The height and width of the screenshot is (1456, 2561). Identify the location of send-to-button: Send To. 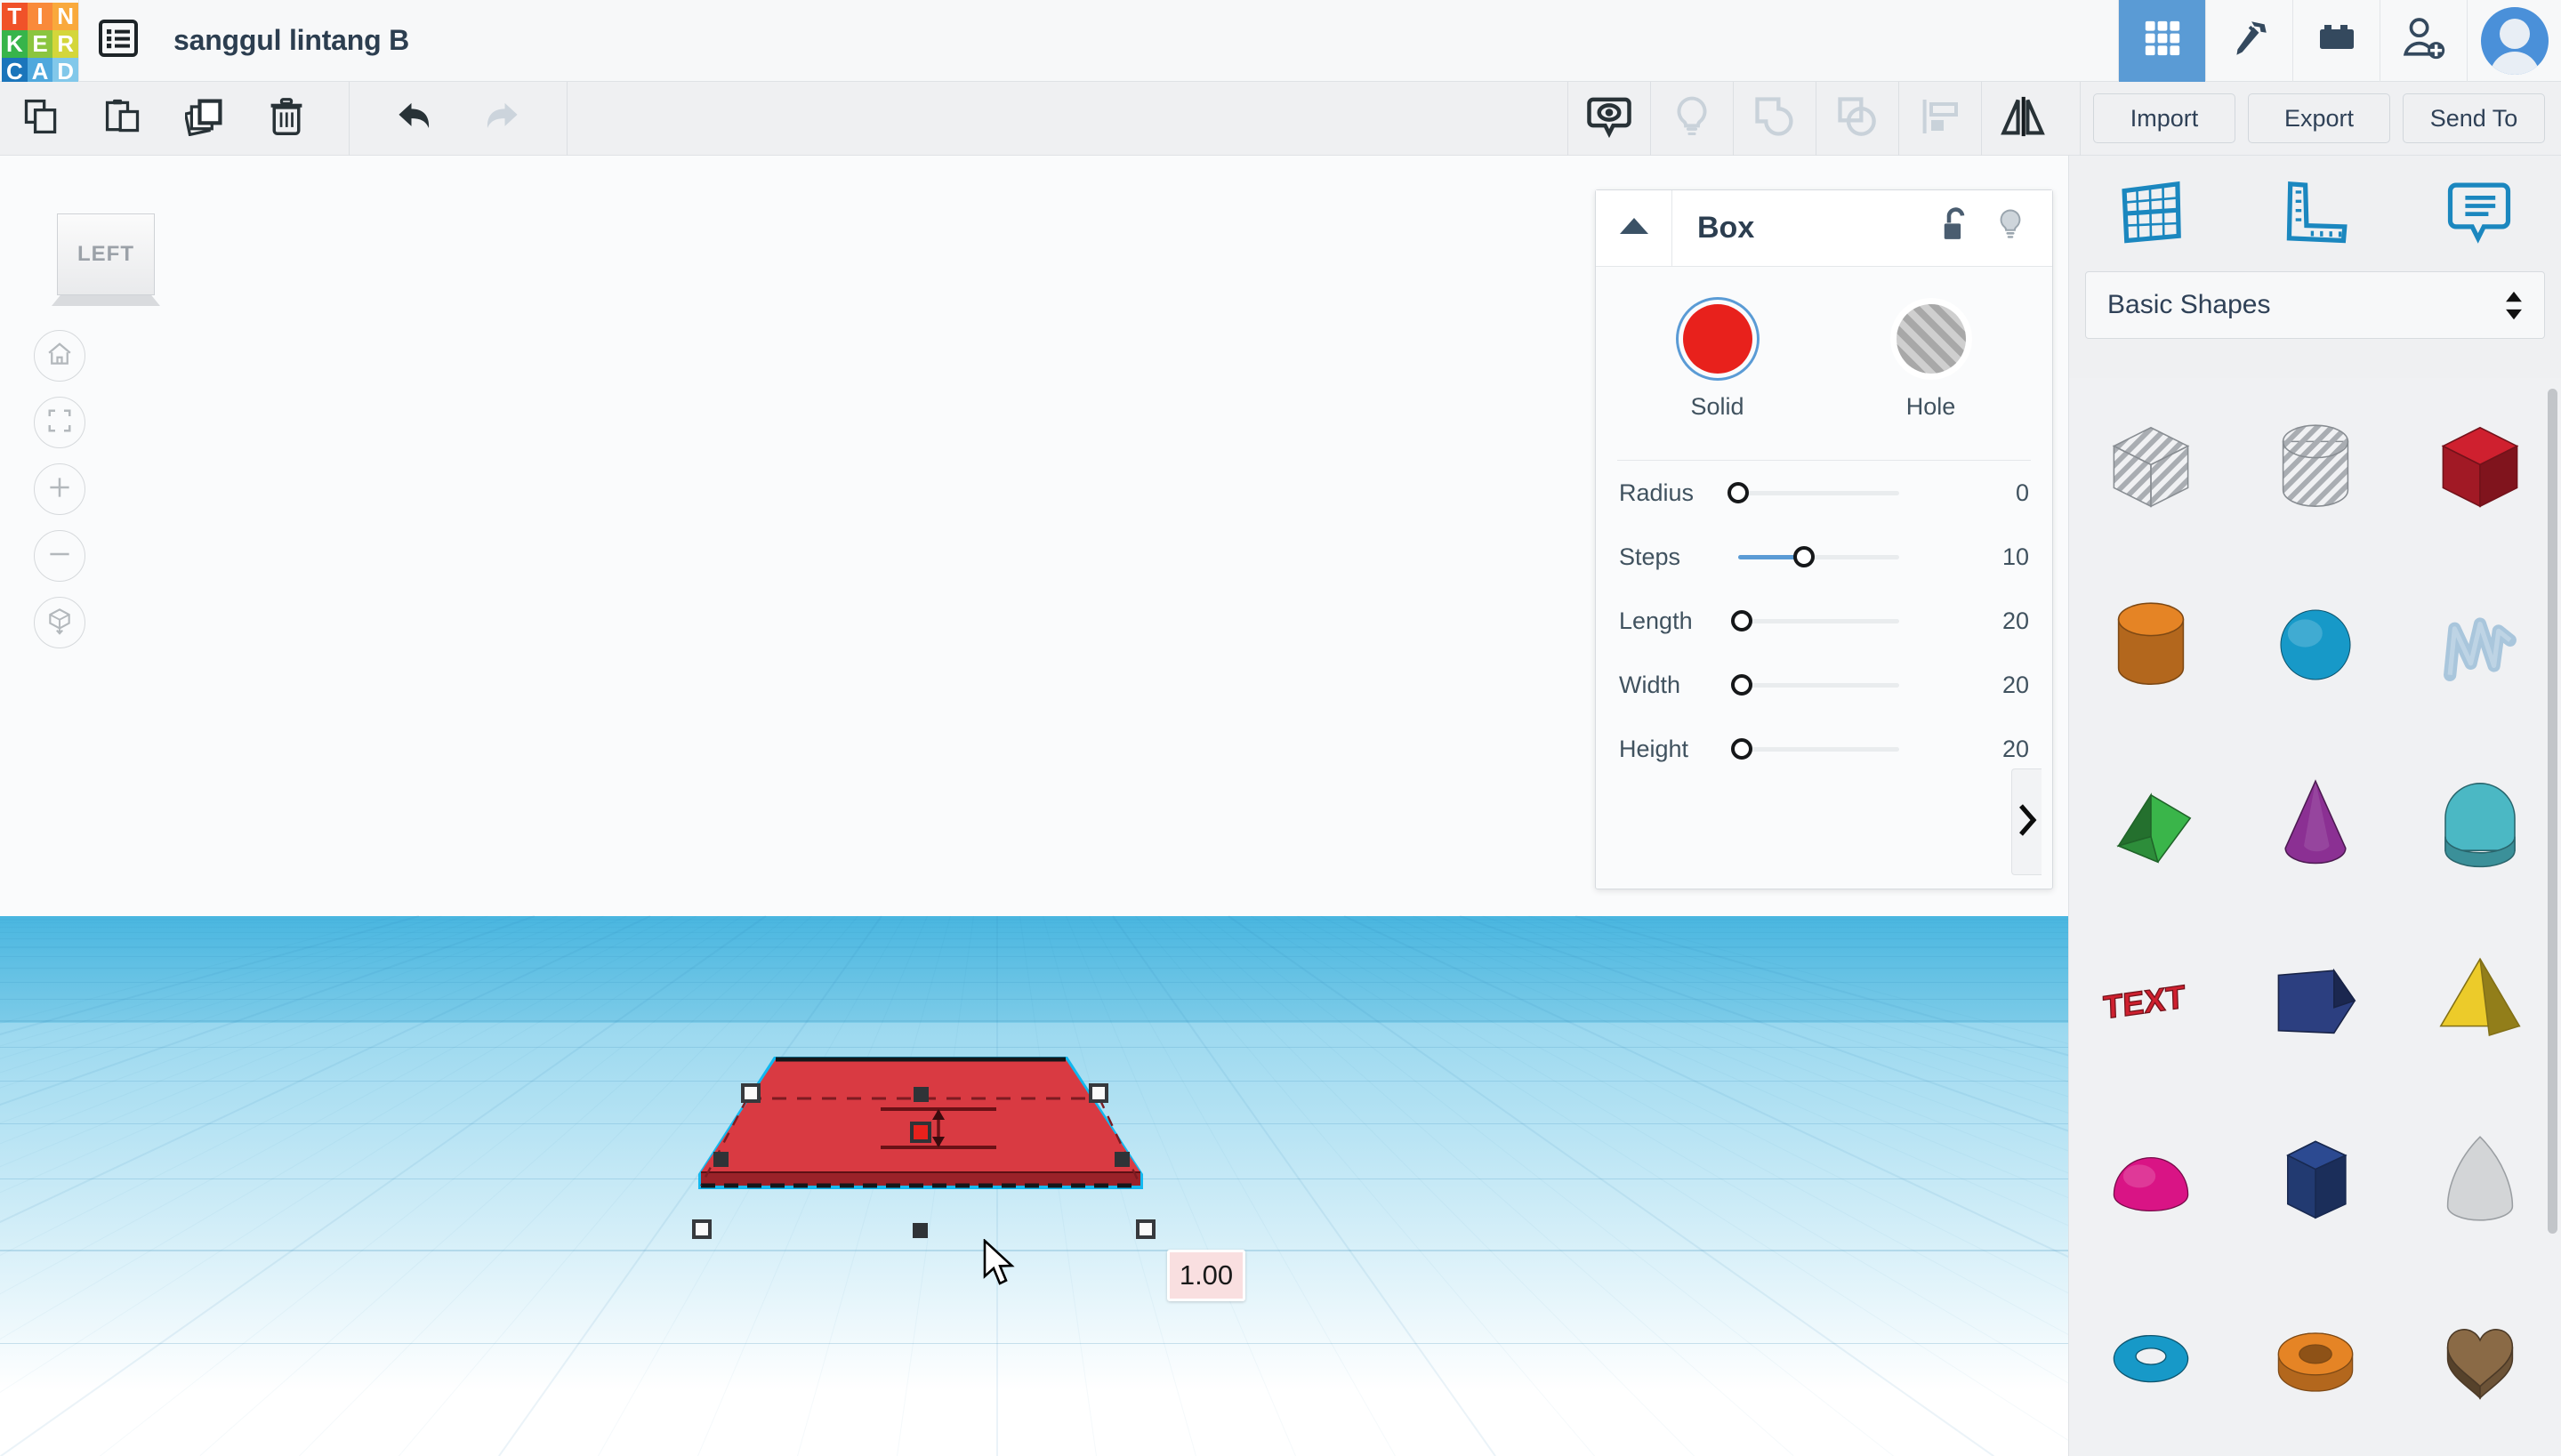
(2474, 118).